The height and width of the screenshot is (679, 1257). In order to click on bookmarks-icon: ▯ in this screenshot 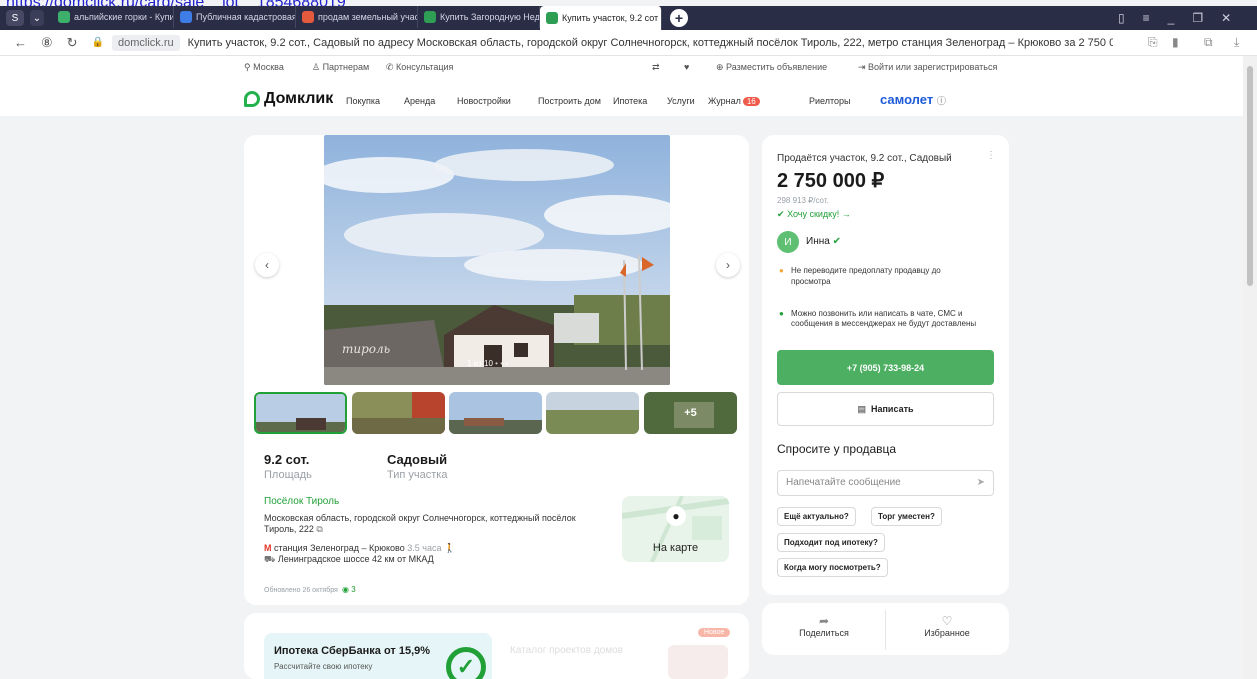, I will do `click(1121, 18)`.